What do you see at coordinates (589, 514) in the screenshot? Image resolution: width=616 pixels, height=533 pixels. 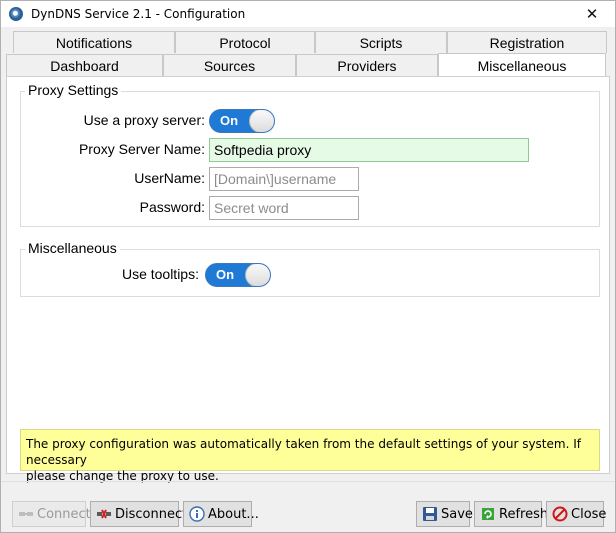 I see `close-label: Close` at bounding box center [589, 514].